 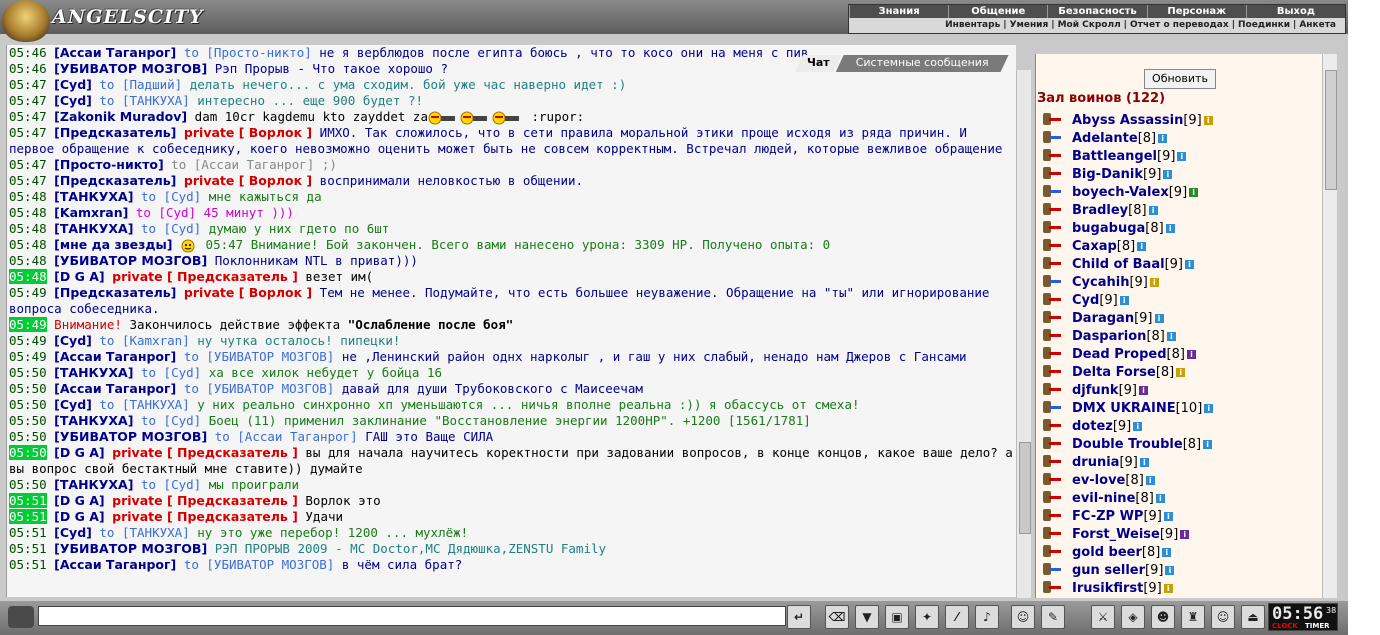 I want to click on user-list-item: Daragan [9] i, so click(x=1180, y=318).